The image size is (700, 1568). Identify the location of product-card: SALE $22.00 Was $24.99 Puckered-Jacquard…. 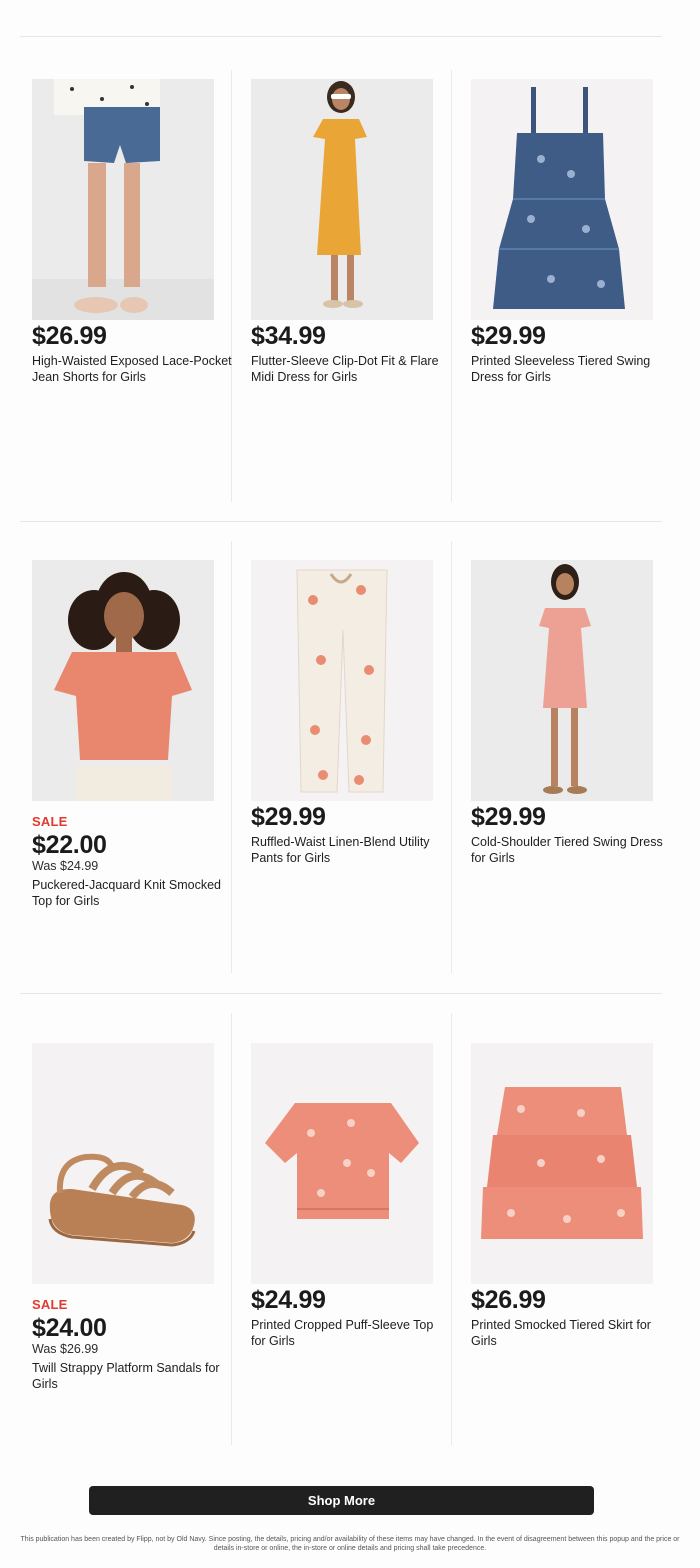
(132, 734).